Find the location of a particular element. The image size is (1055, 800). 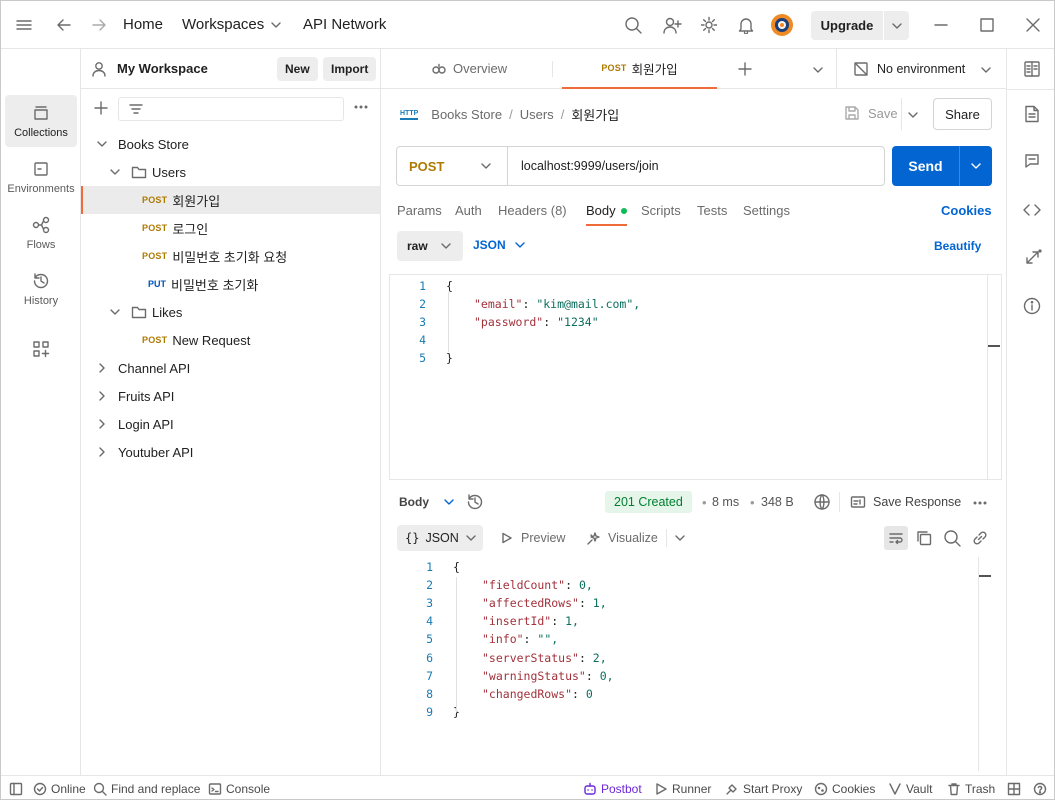

online-status: Online is located at coordinates (59, 789).